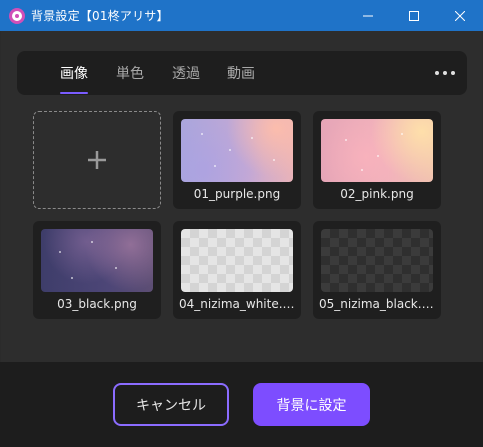  What do you see at coordinates (240, 304) in the screenshot?
I see `image-filename: 04_nizima_white.png` at bounding box center [240, 304].